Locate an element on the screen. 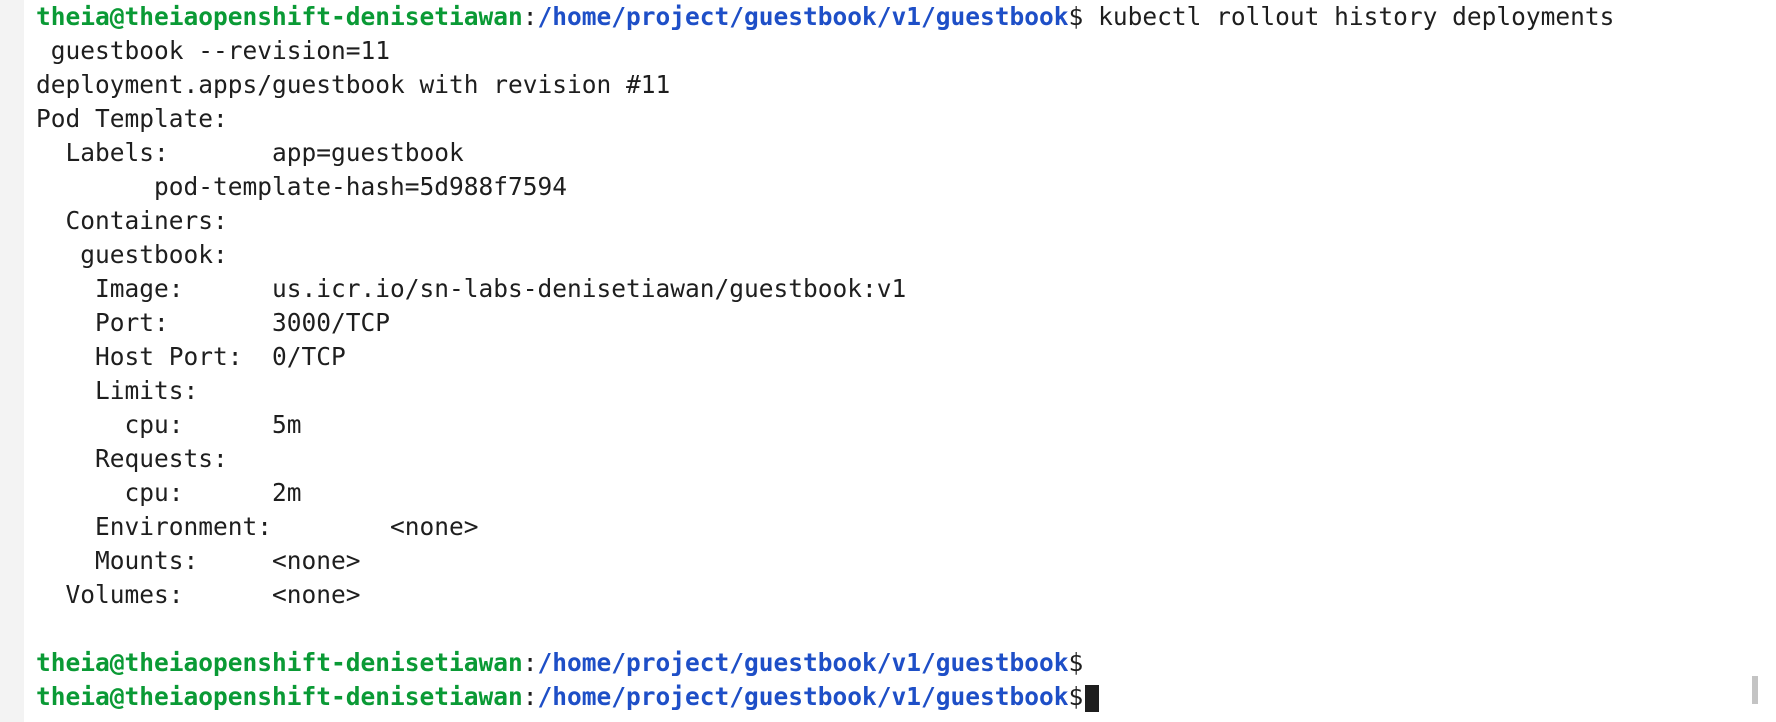 Image resolution: width=1776 pixels, height=722 pixels. output-line: cpu: 2m is located at coordinates (169, 492).